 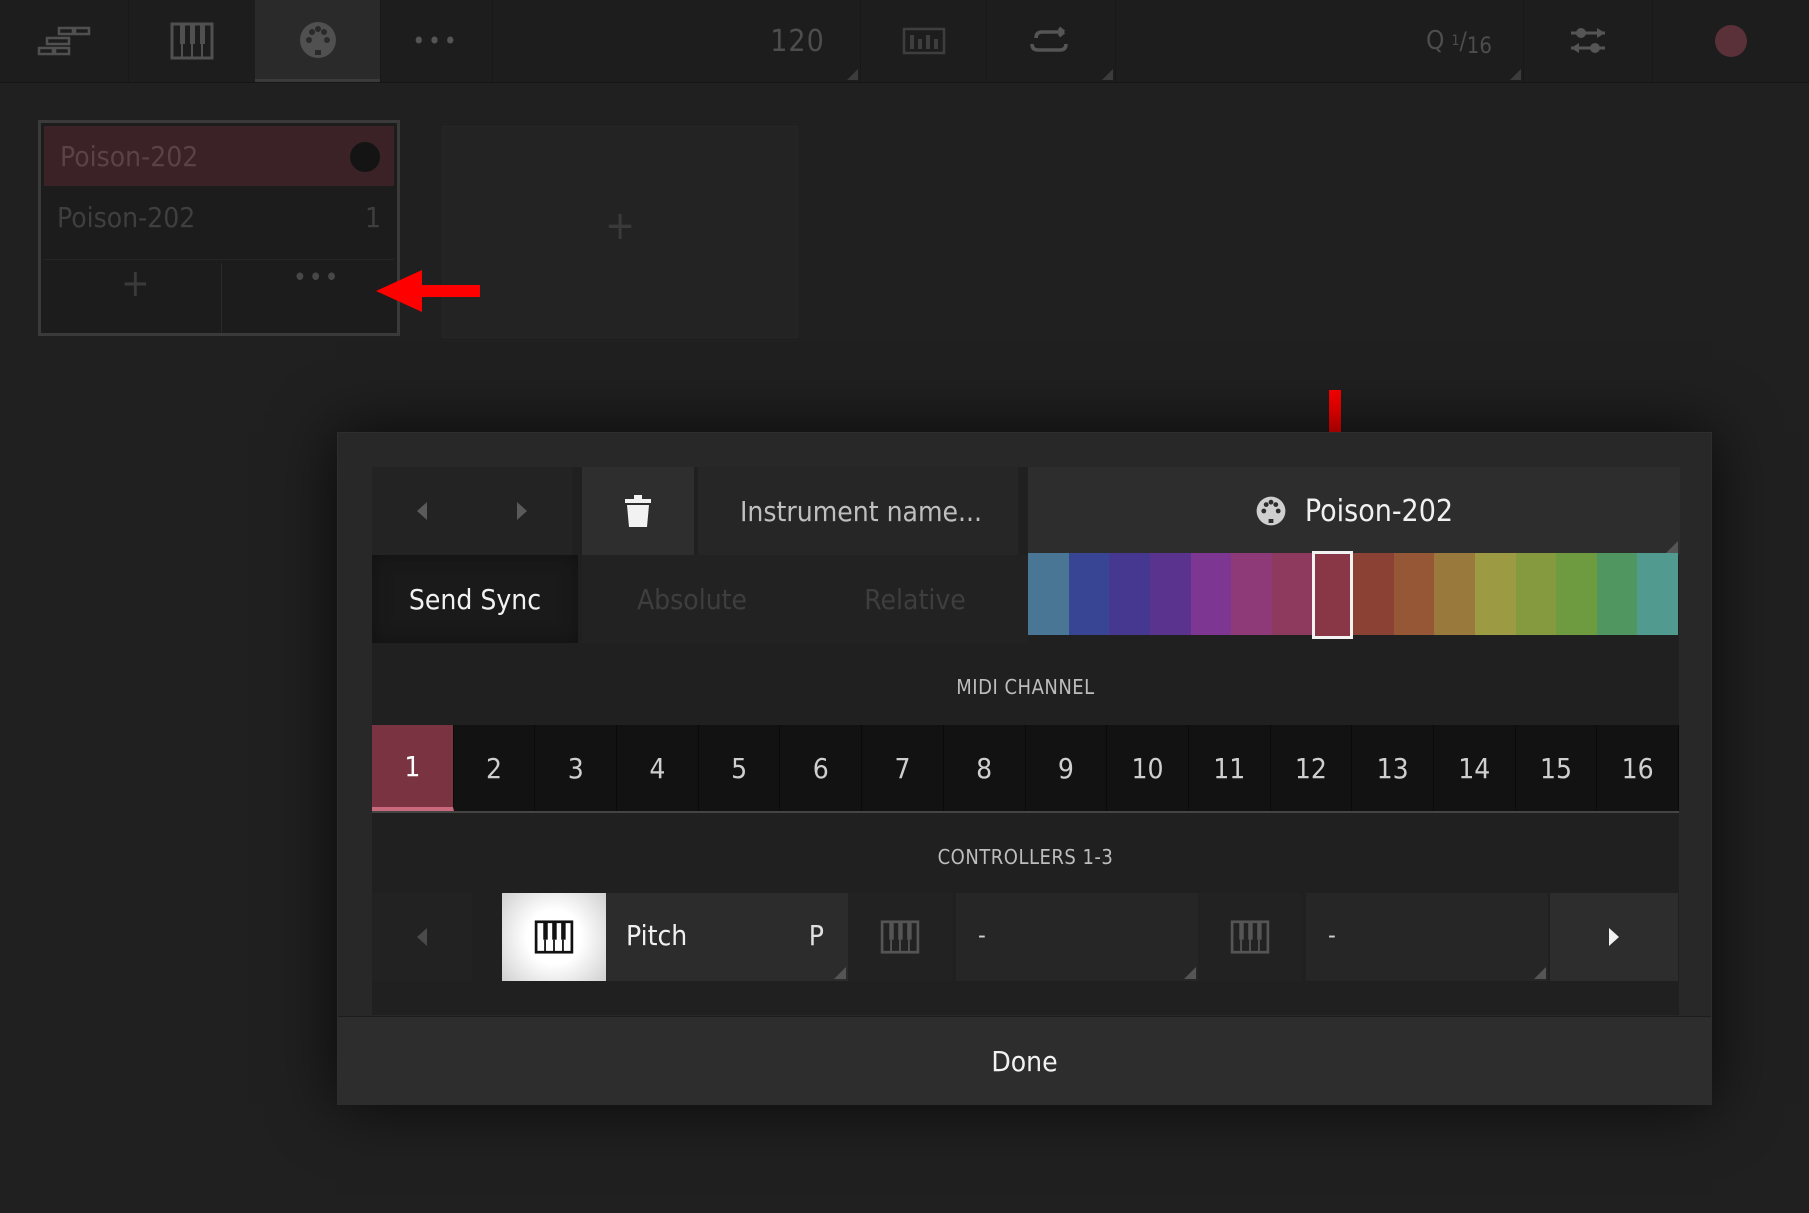 What do you see at coordinates (129, 156) in the screenshot?
I see `instrument-card-title: Poison-202` at bounding box center [129, 156].